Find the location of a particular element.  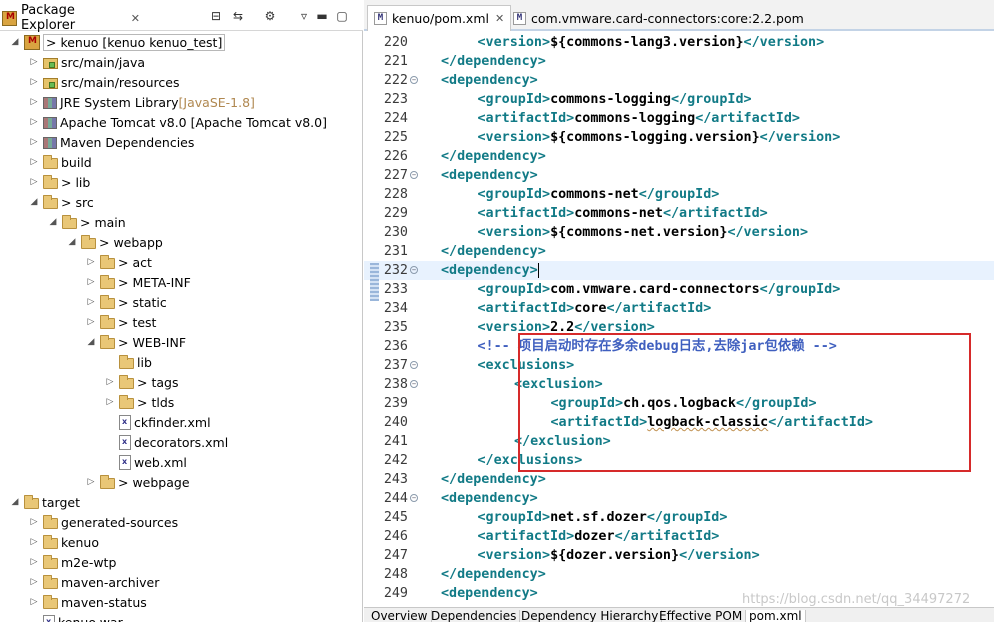

tree-item: ▷ build is located at coordinates (46, 162).